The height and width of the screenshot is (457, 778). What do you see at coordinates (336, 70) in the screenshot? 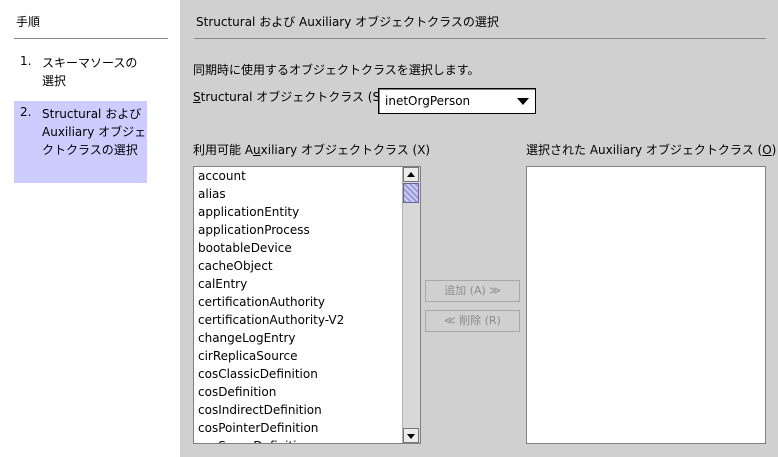
I see `description-text: 同期時に使用するオブジェクトクラスを選択します。` at bounding box center [336, 70].